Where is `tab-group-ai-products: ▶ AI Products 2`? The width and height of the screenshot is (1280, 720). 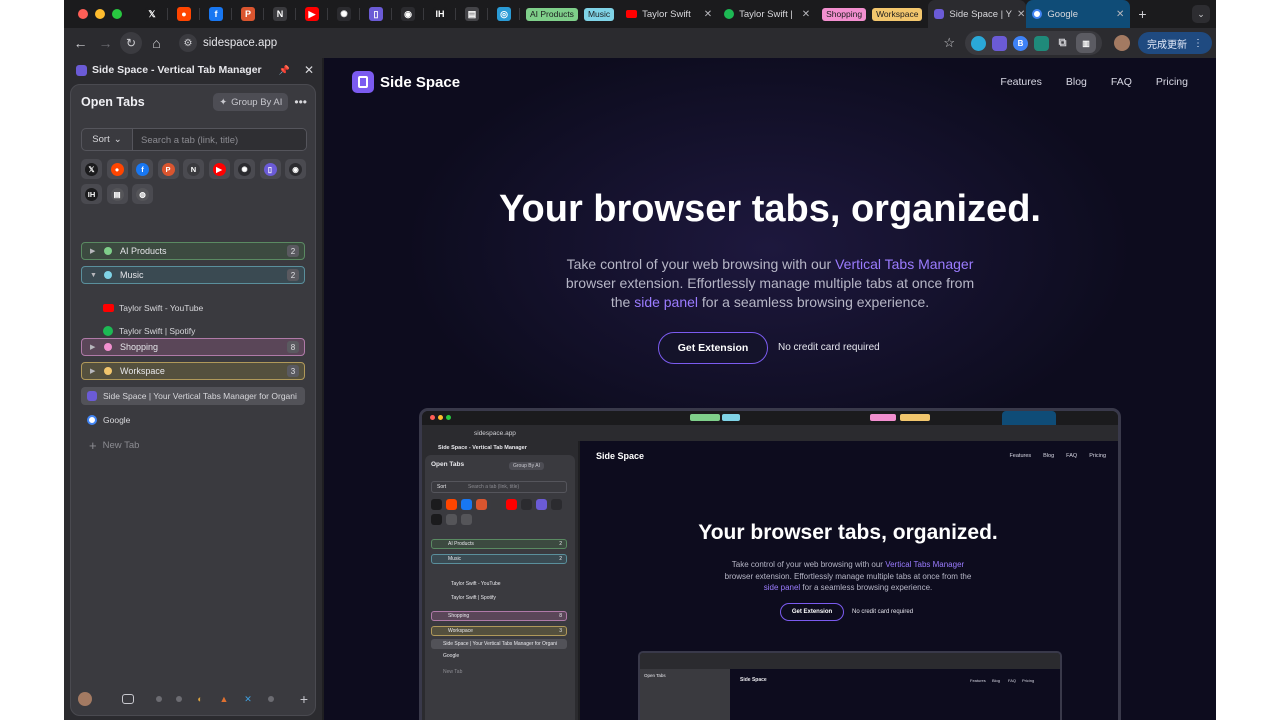
tab-group-ai-products: ▶ AI Products 2 is located at coordinates (193, 251).